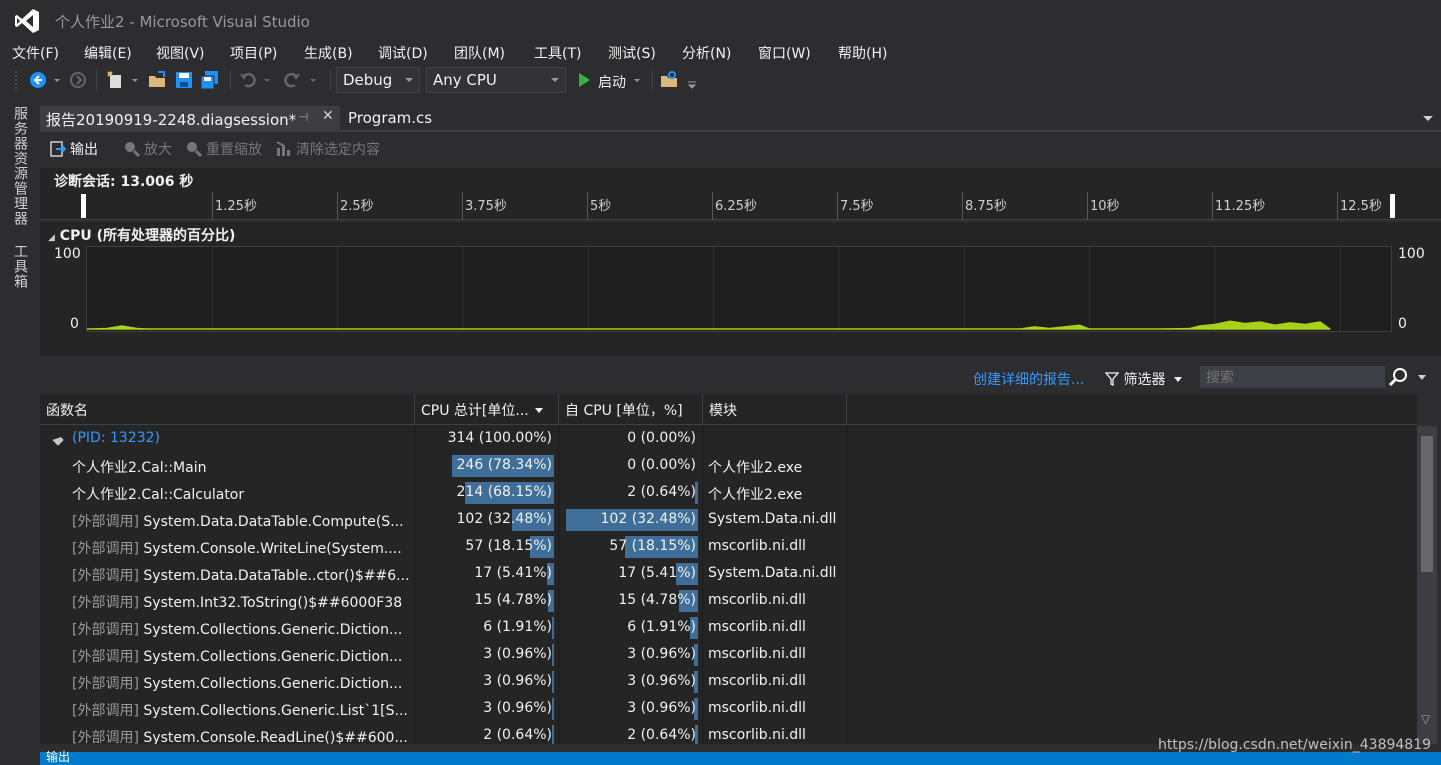 This screenshot has width=1441, height=765. I want to click on menu-view: 视图(V), so click(180, 53).